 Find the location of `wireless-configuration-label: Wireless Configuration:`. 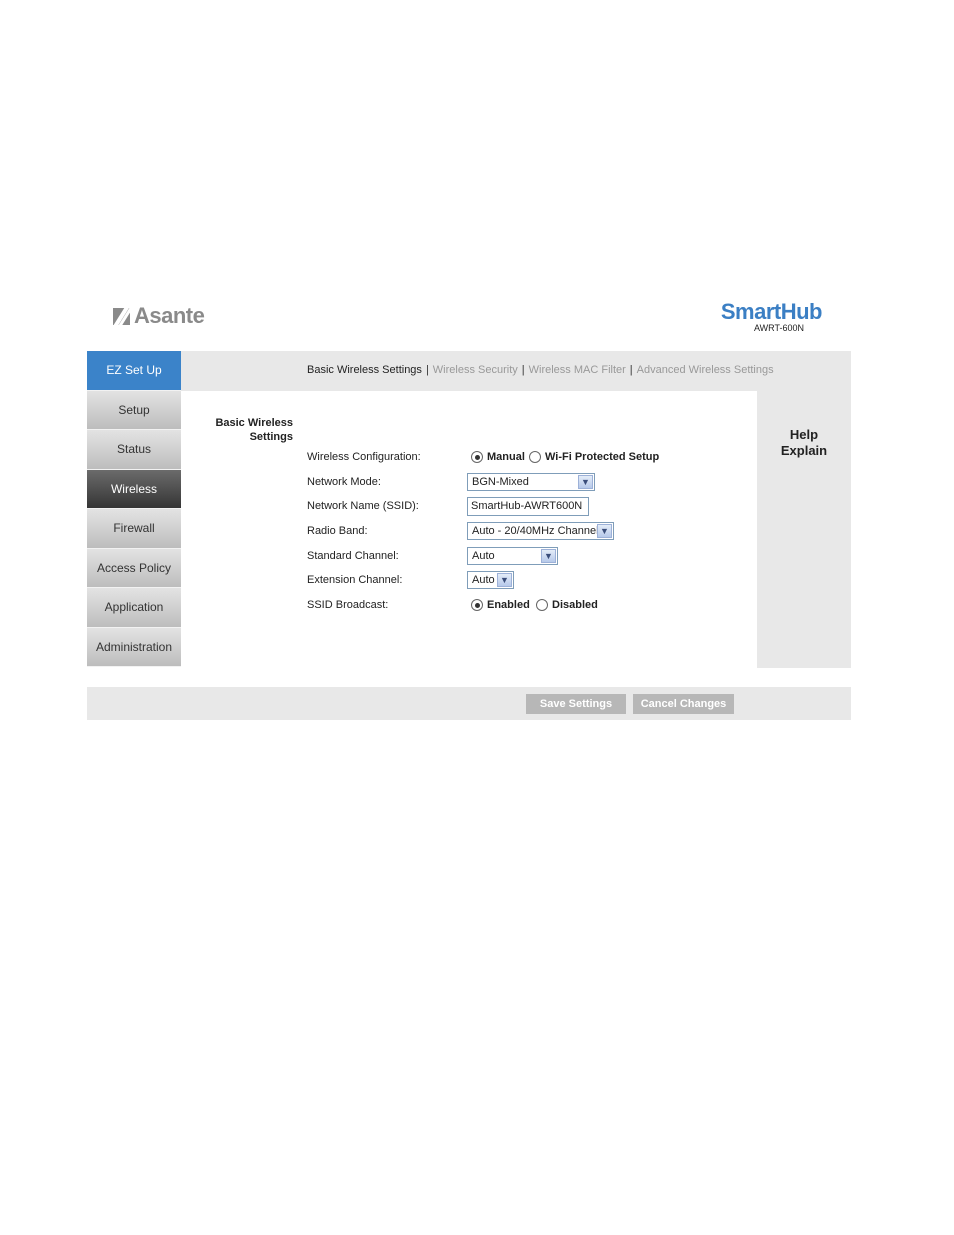

wireless-configuration-label: Wireless Configuration: is located at coordinates (364, 457).